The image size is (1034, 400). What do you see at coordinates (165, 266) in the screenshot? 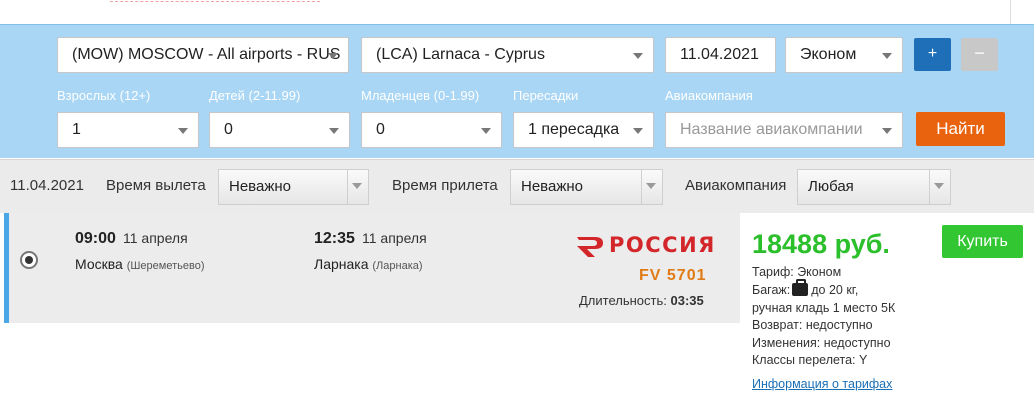
I see `departure-airport: (Шереметьево)` at bounding box center [165, 266].